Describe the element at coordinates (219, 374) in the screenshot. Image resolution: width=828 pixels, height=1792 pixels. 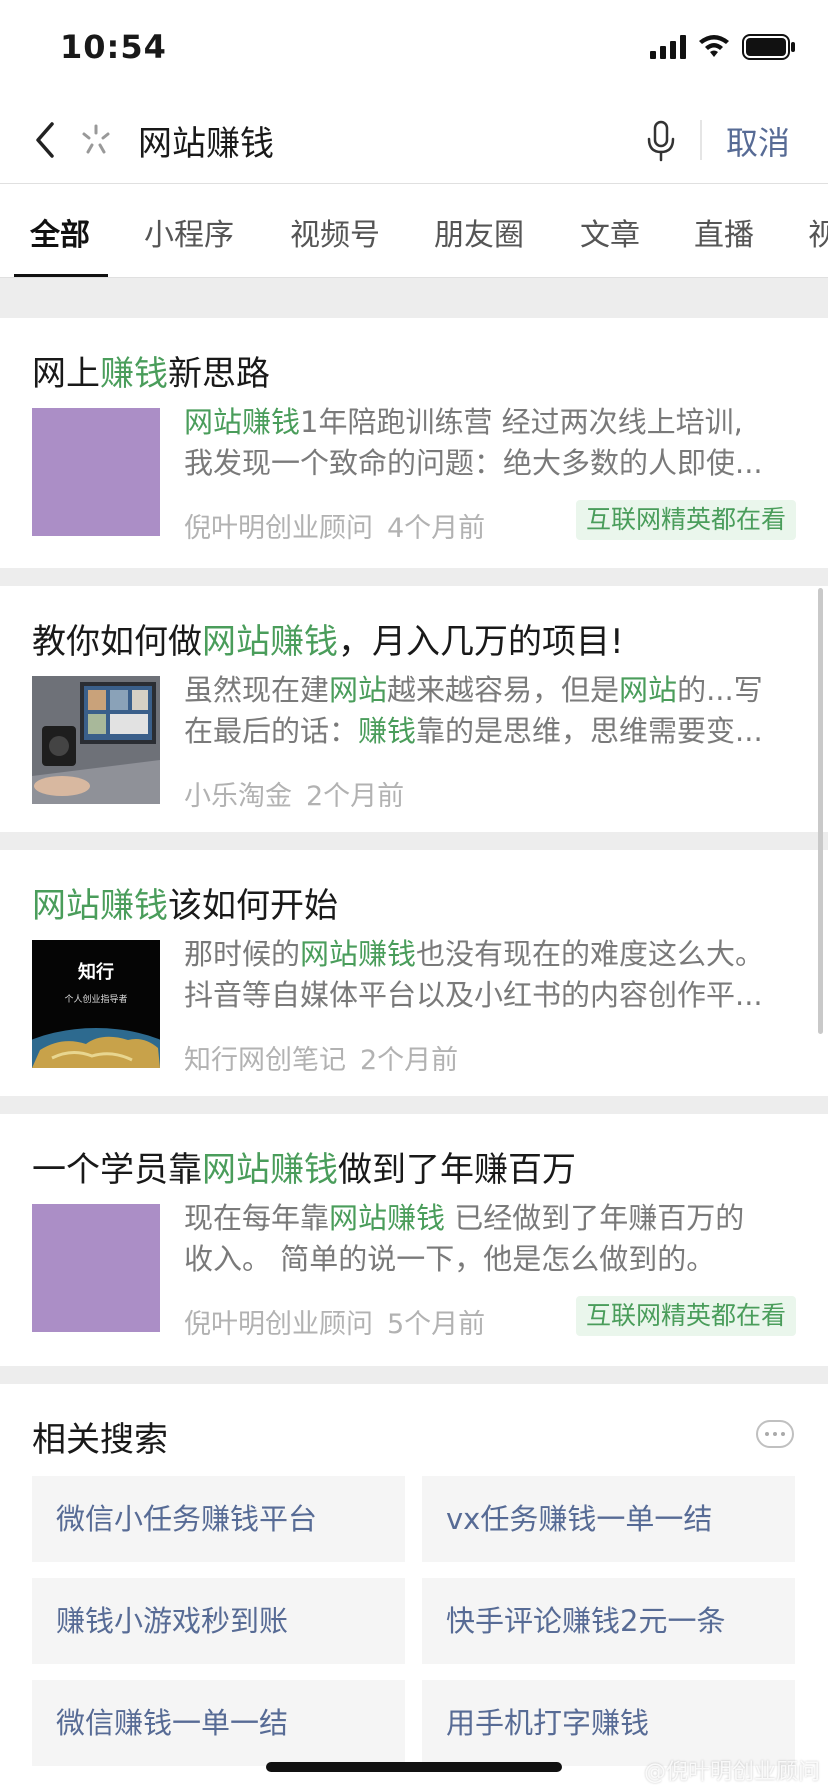
I see `text-segment: 新思路` at that location.